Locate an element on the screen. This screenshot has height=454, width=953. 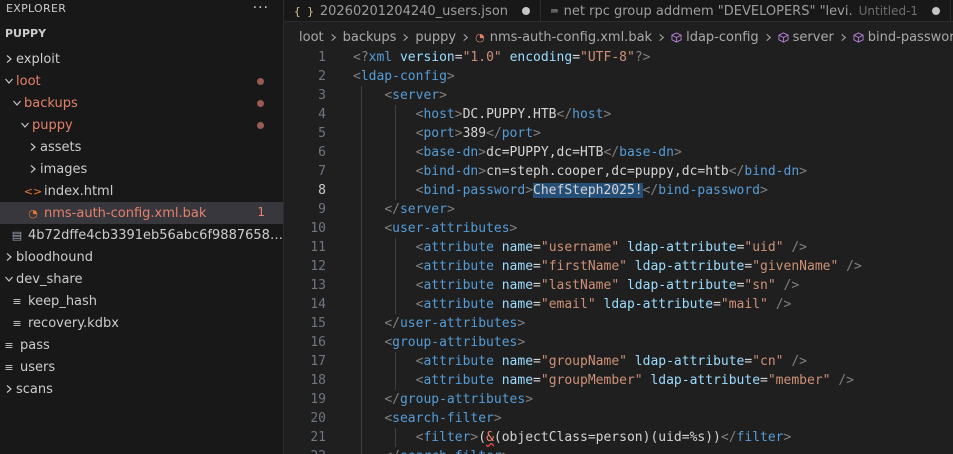
tree-item-assets: assets is located at coordinates (141, 147).